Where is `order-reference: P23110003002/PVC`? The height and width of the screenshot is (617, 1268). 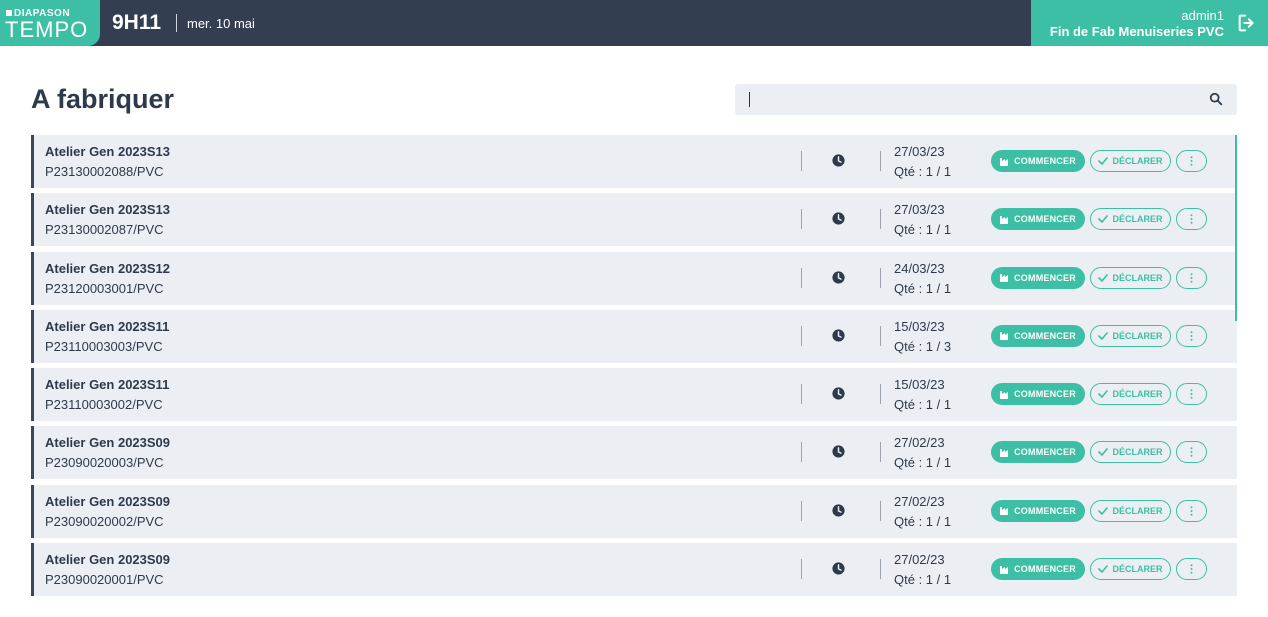 order-reference: P23110003002/PVC is located at coordinates (104, 405).